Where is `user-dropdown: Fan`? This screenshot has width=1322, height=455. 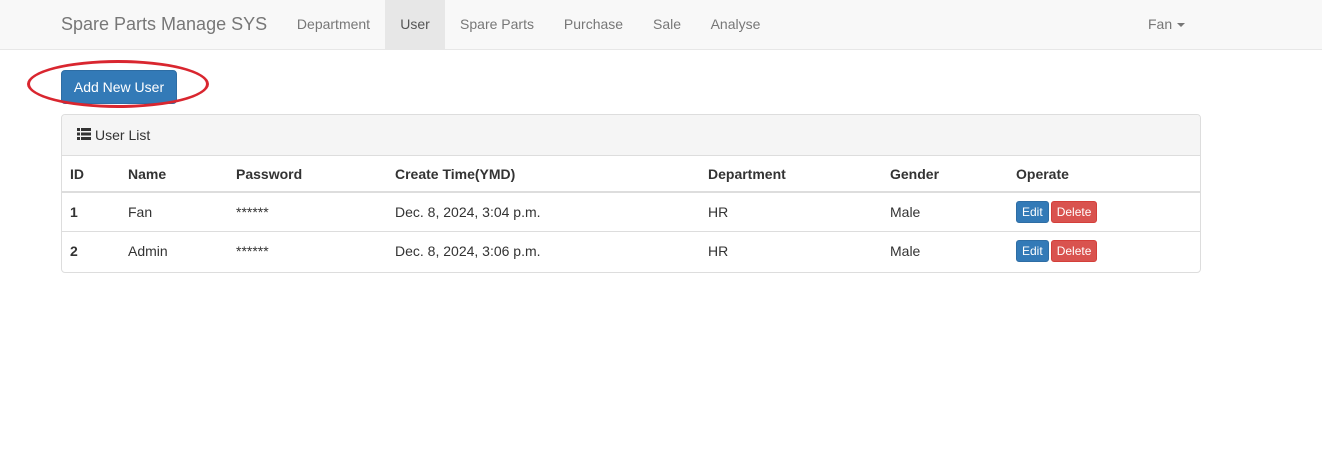
user-dropdown: Fan is located at coordinates (1167, 24).